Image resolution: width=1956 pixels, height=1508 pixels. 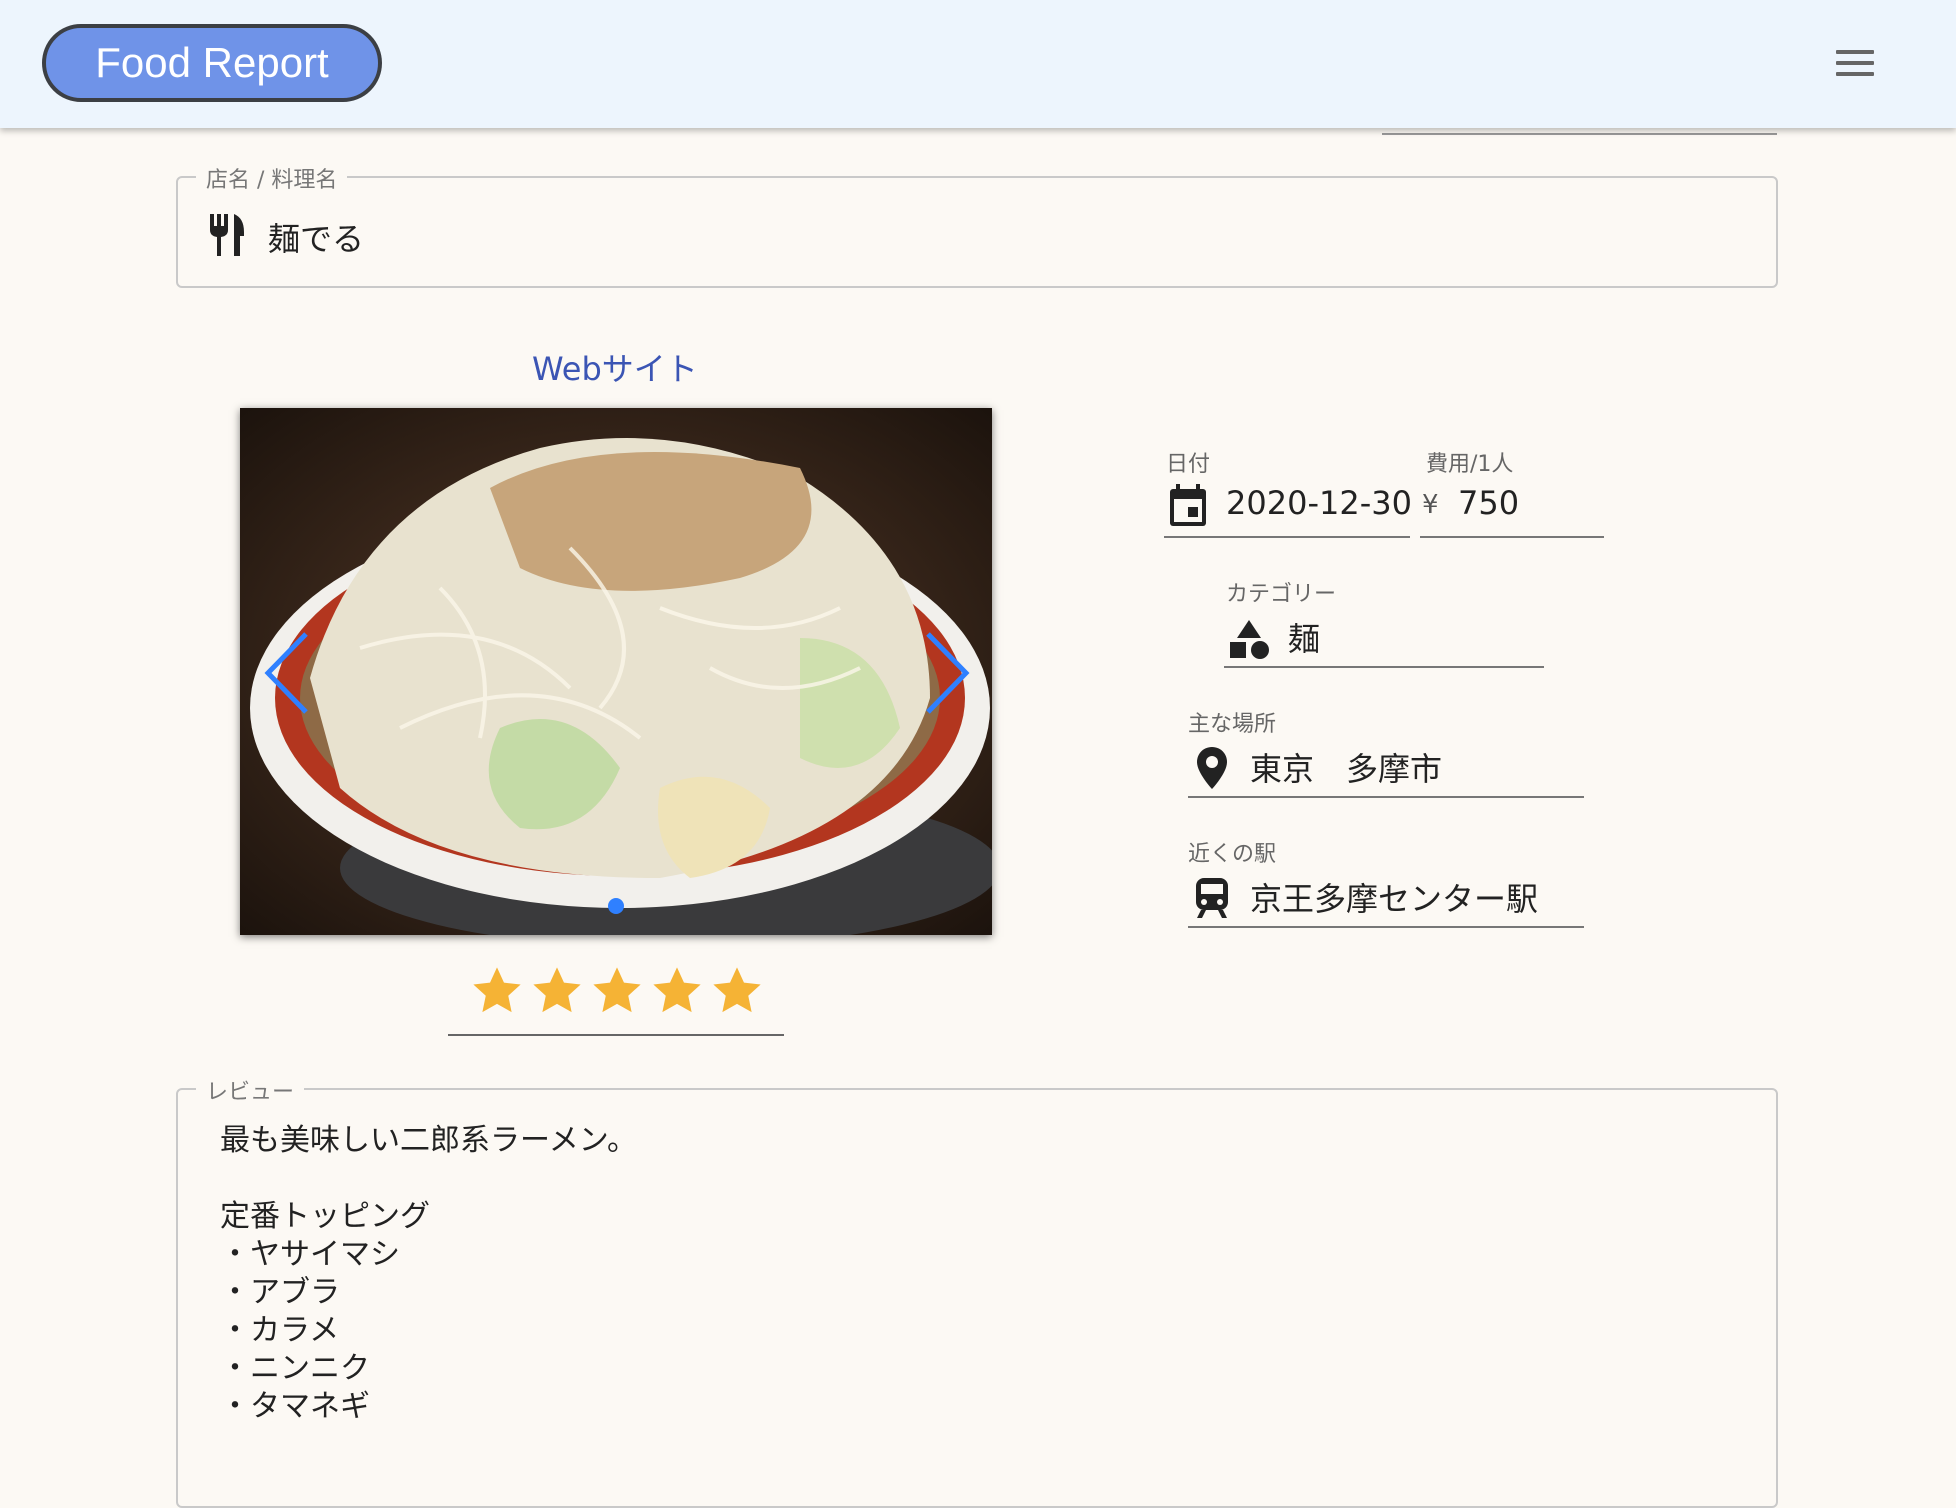 What do you see at coordinates (272, 178) in the screenshot?
I see `shop-name-legend: 店名 / 料理名` at bounding box center [272, 178].